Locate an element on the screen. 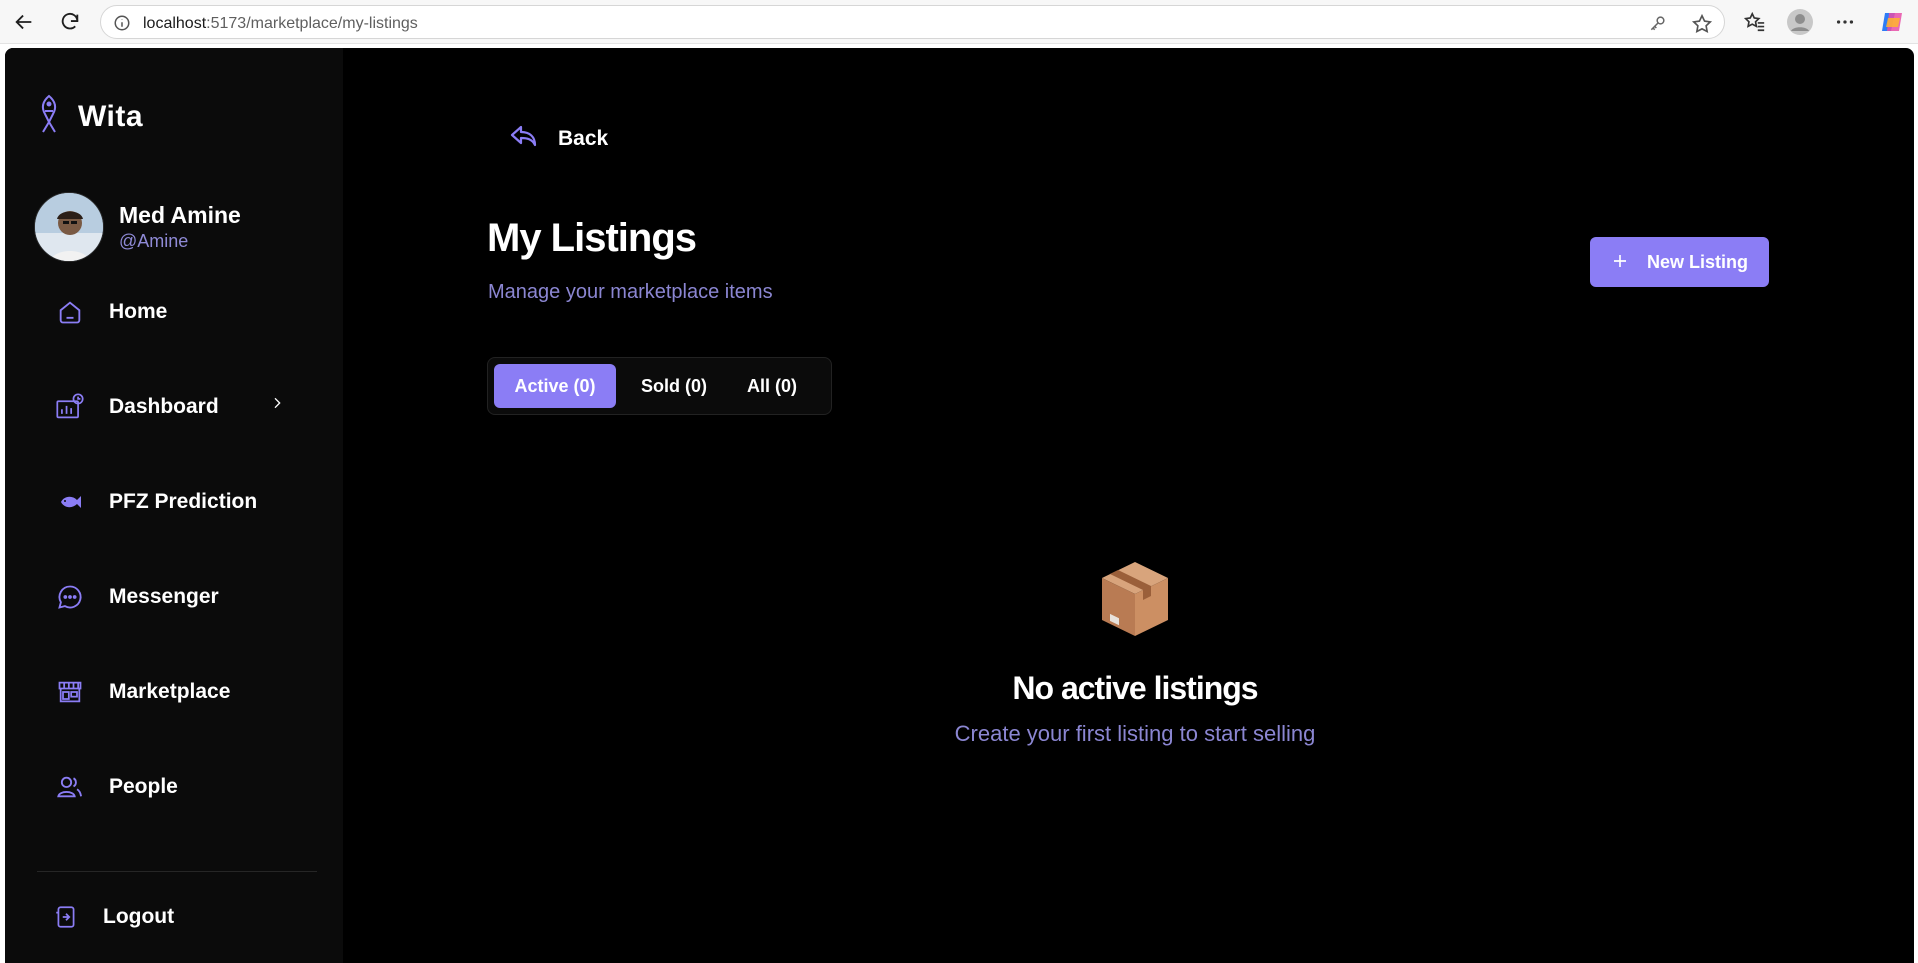  sidebar-divider is located at coordinates (177, 871).